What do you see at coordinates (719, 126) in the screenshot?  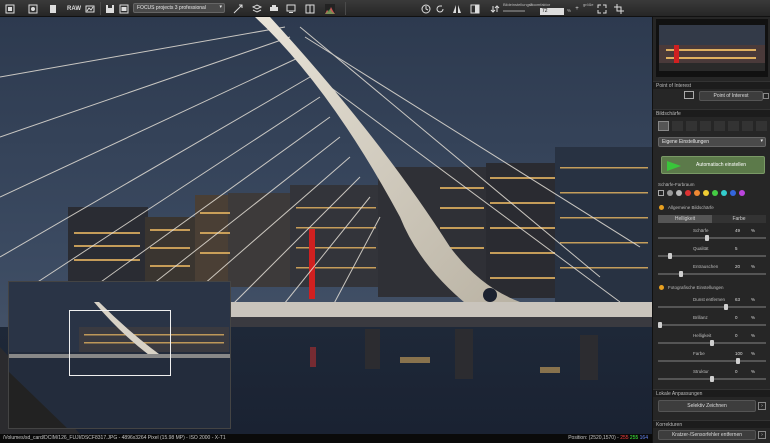 I see `mode-portrait-icon` at bounding box center [719, 126].